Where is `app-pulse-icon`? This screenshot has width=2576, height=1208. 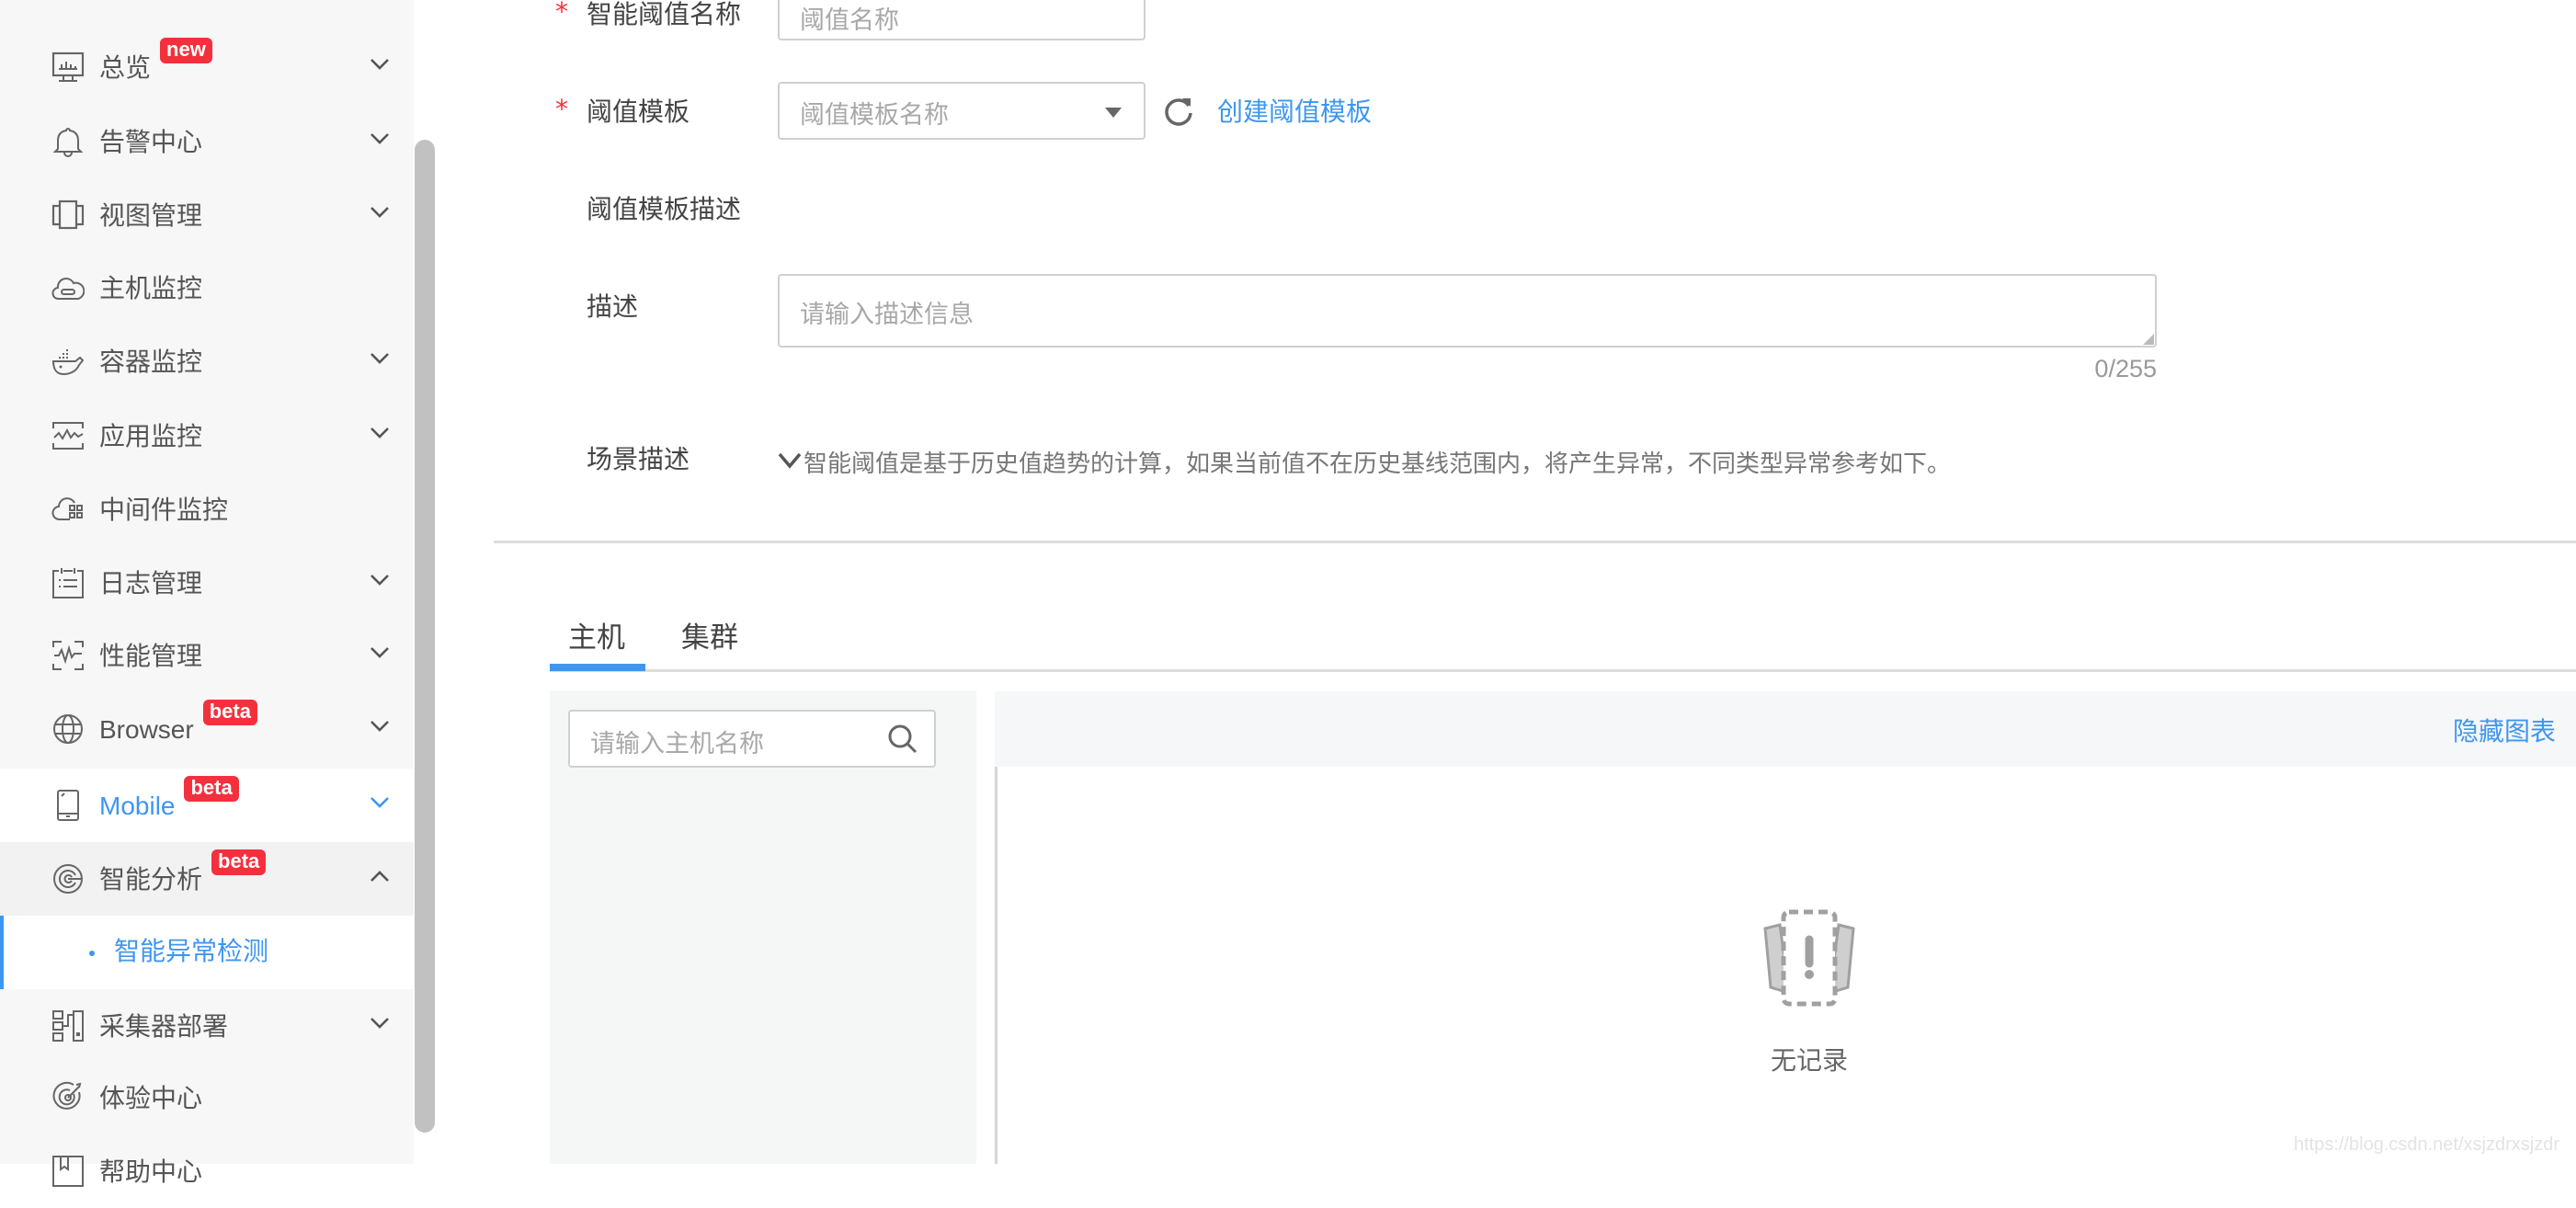
app-pulse-icon is located at coordinates (68, 436).